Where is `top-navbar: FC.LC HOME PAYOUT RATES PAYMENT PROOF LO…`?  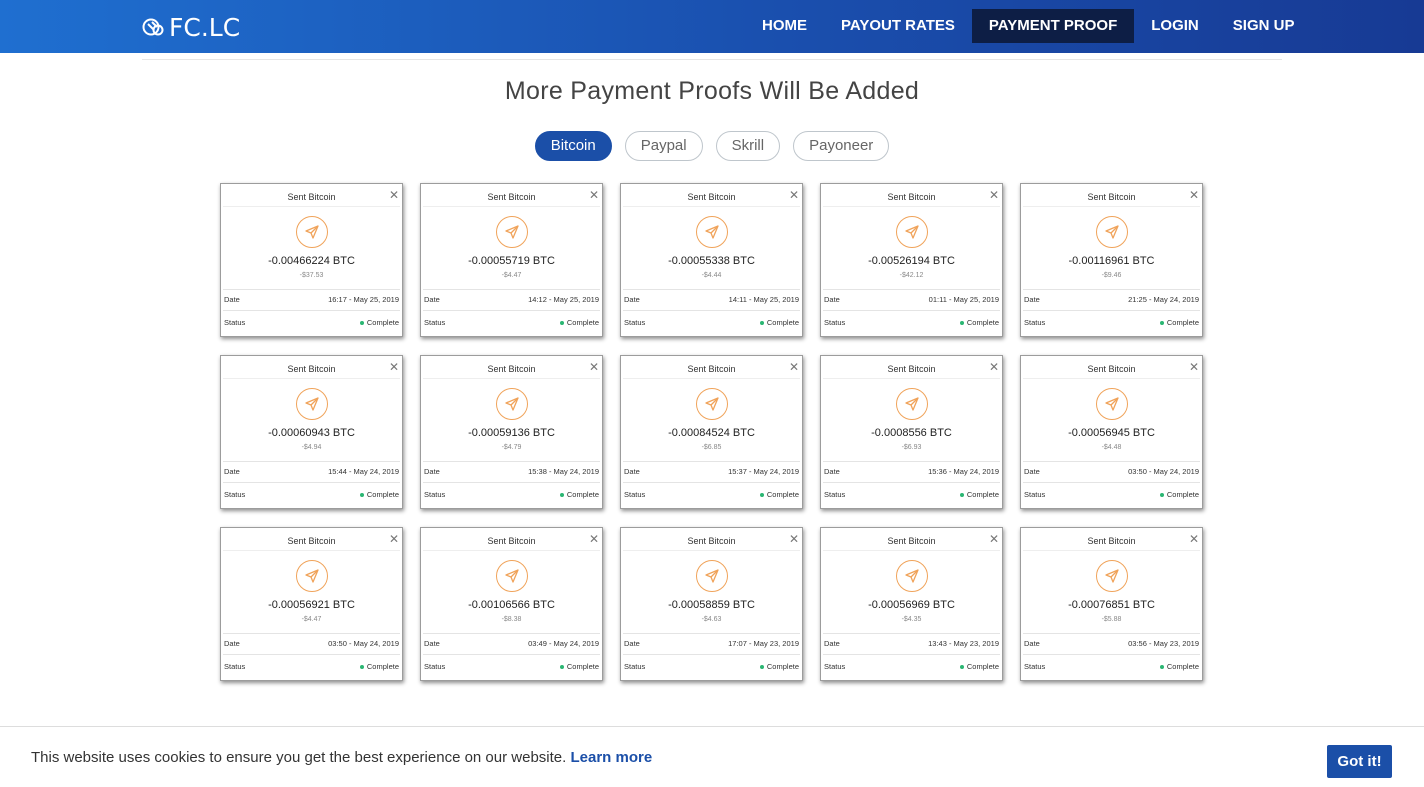
top-navbar: FC.LC HOME PAYOUT RATES PAYMENT PROOF LO… is located at coordinates (712, 26).